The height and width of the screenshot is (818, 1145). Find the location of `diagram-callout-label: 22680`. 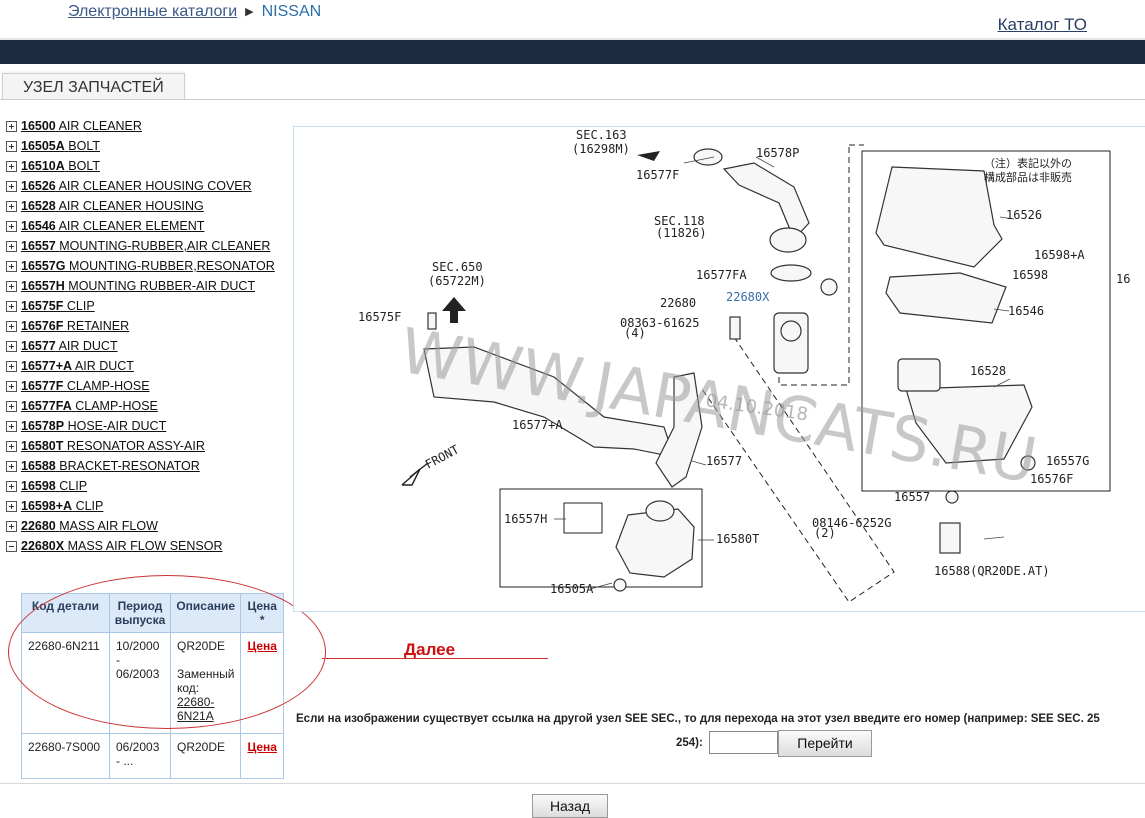

diagram-callout-label: 22680 is located at coordinates (678, 303).